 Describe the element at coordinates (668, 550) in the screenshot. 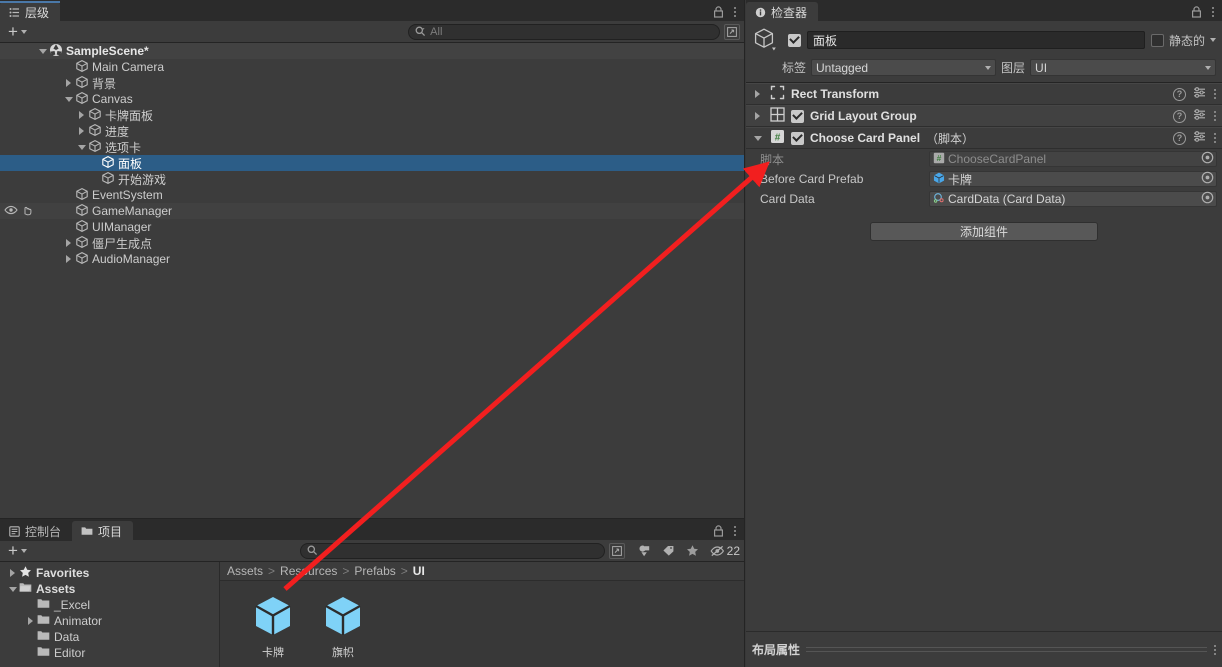

I see `label-filter-icon` at that location.